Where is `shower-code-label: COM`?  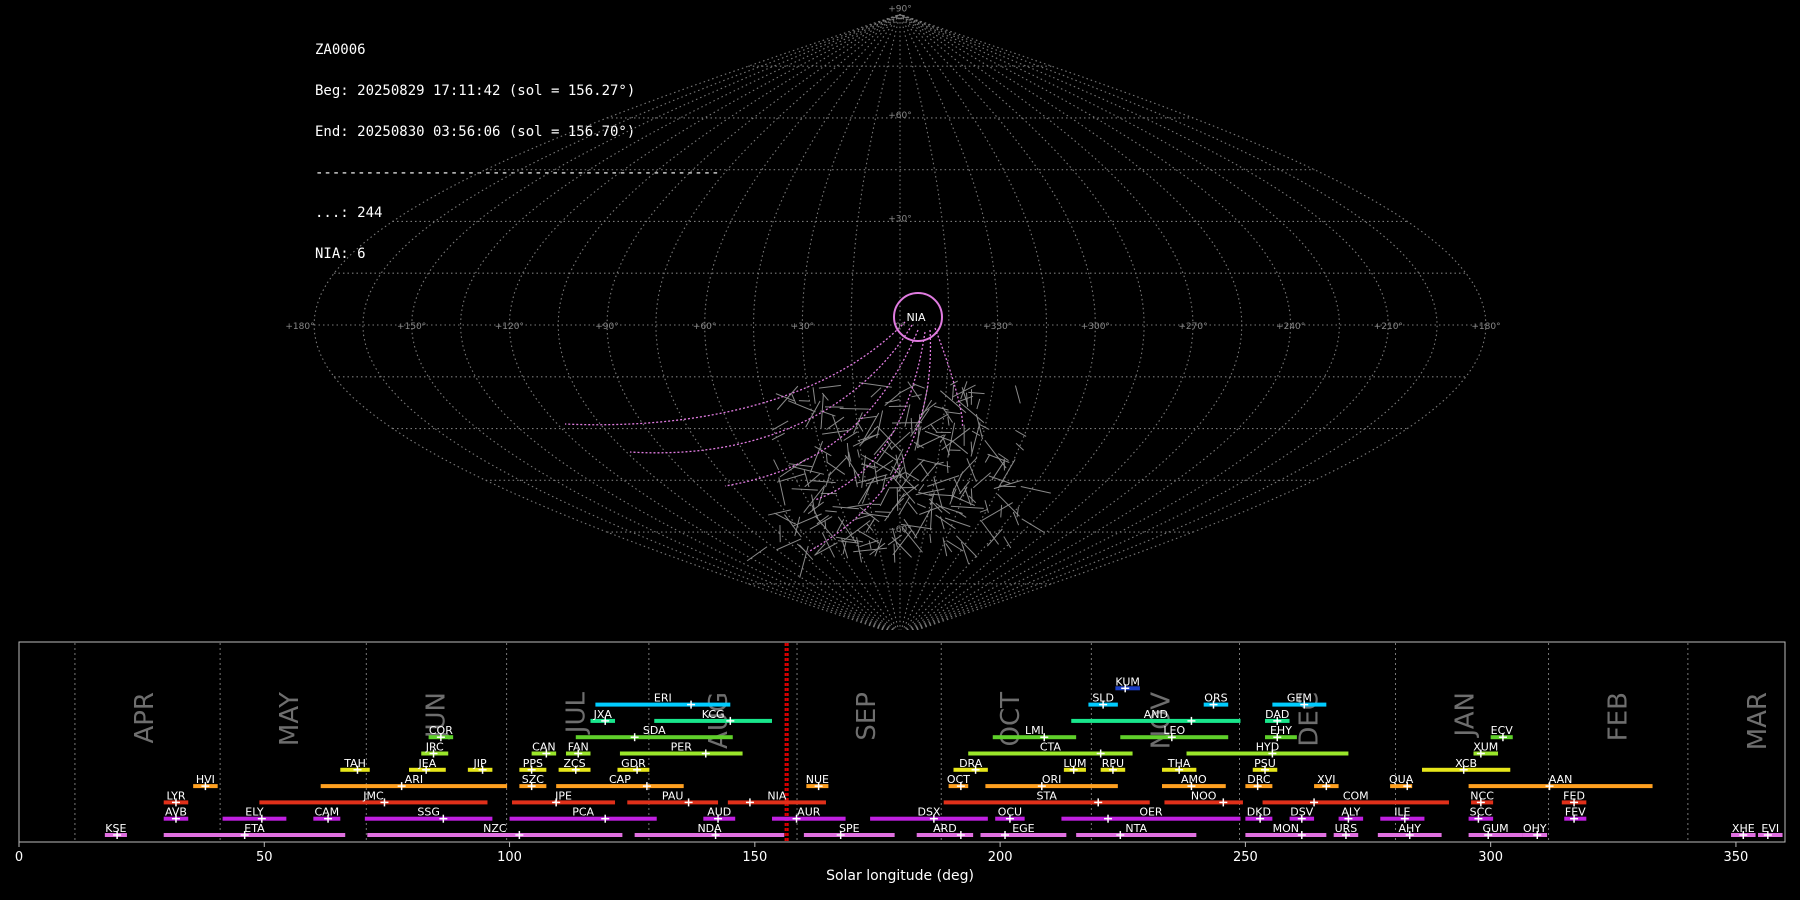 shower-code-label: COM is located at coordinates (1356, 795).